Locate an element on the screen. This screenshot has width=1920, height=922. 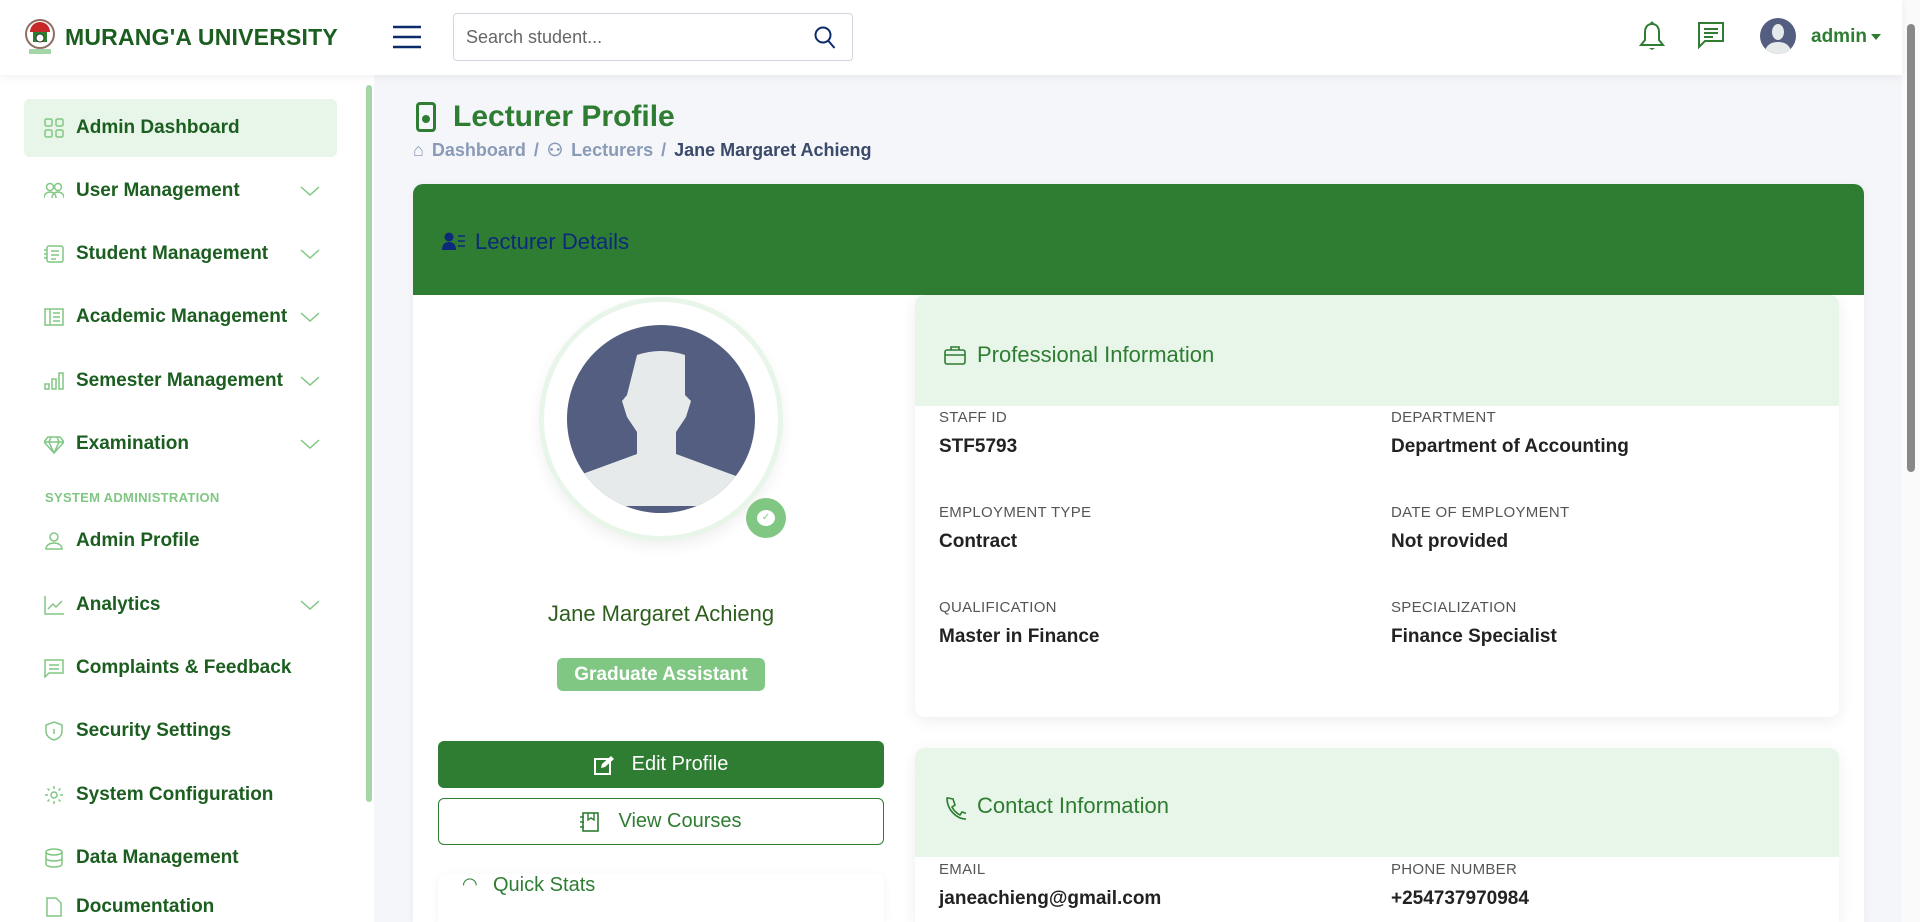
card-title: Lecturer Details is located at coordinates (552, 241).